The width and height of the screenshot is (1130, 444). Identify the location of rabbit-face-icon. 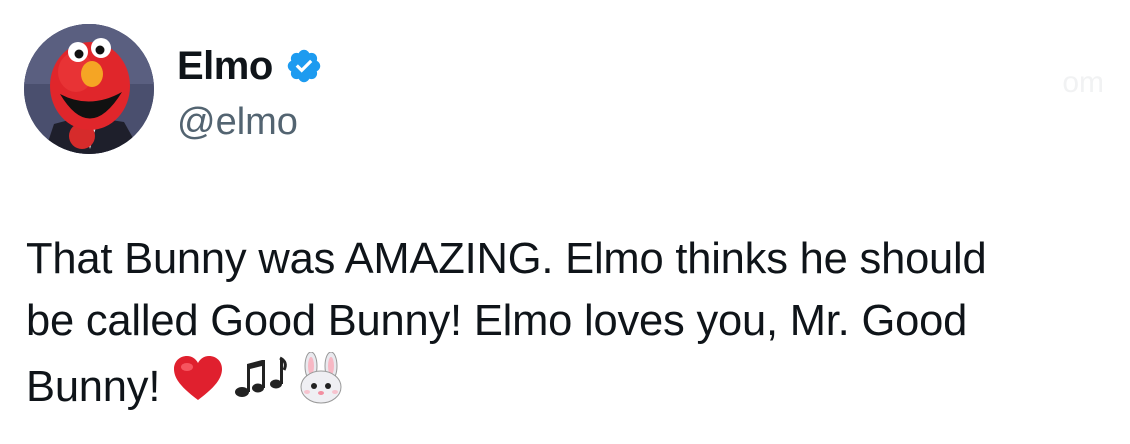
(321, 386).